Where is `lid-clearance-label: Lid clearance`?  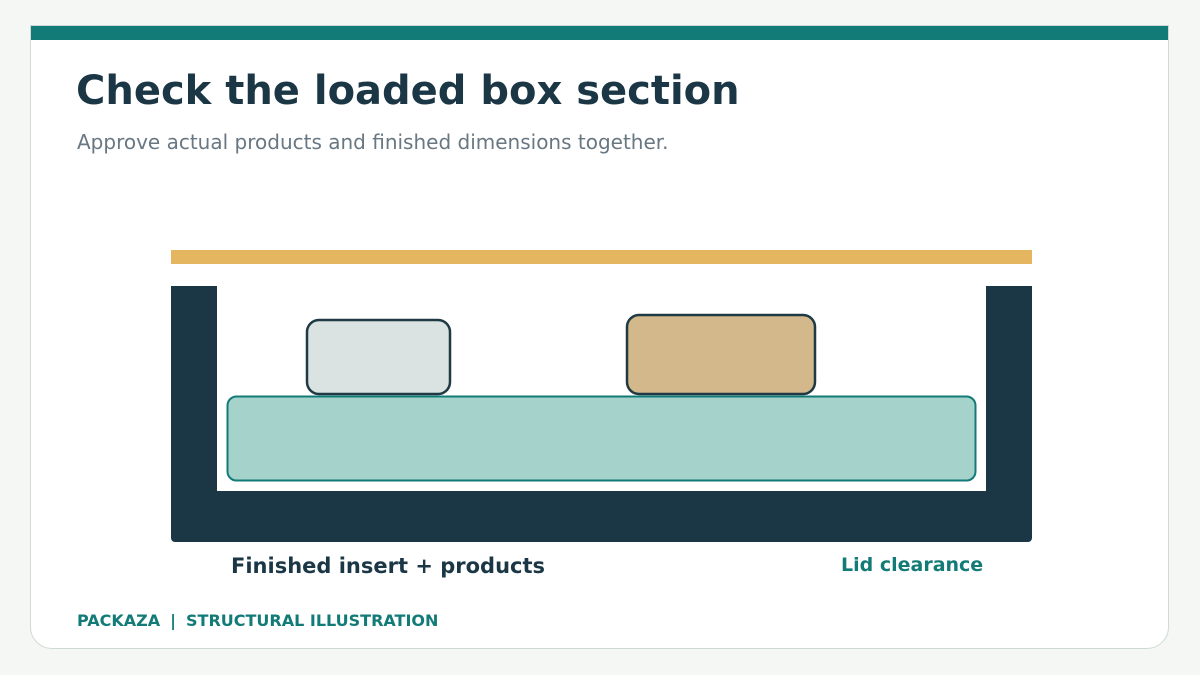 lid-clearance-label: Lid clearance is located at coordinates (912, 565).